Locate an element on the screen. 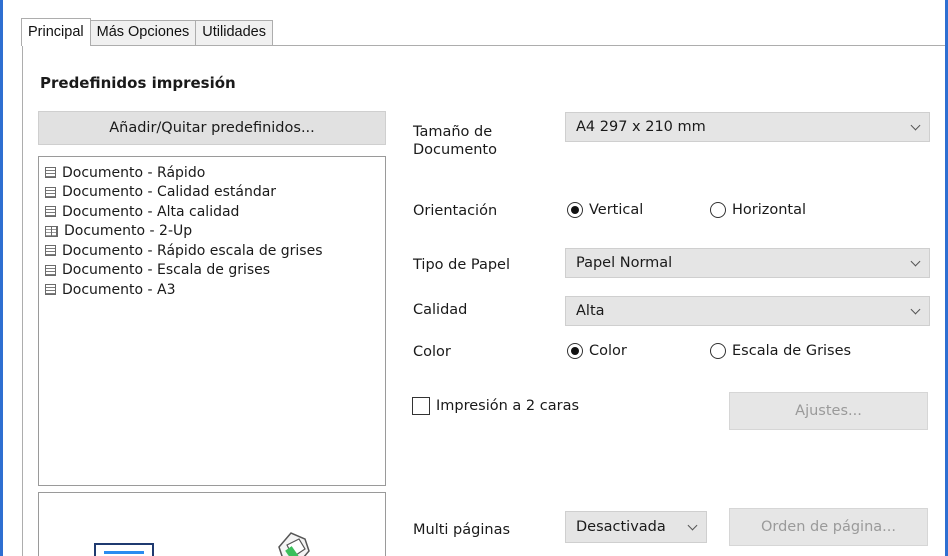 This screenshot has width=948, height=556. list-item: Documento - A3 is located at coordinates (215, 290).